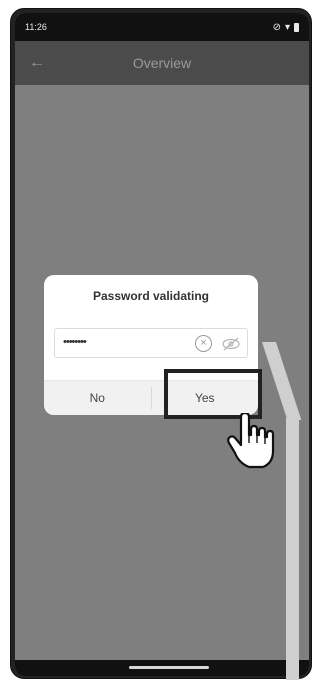 The height and width of the screenshot is (681, 321). Describe the element at coordinates (37, 63) in the screenshot. I see `back-arrow-icon: ←` at that location.